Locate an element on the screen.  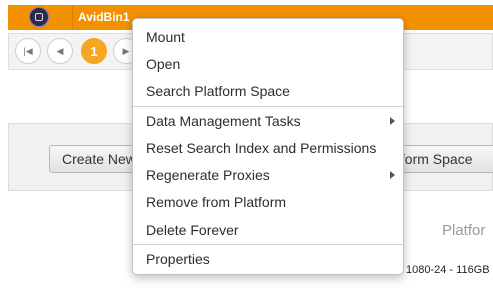
bin-icon-cell is located at coordinates (40, 17).